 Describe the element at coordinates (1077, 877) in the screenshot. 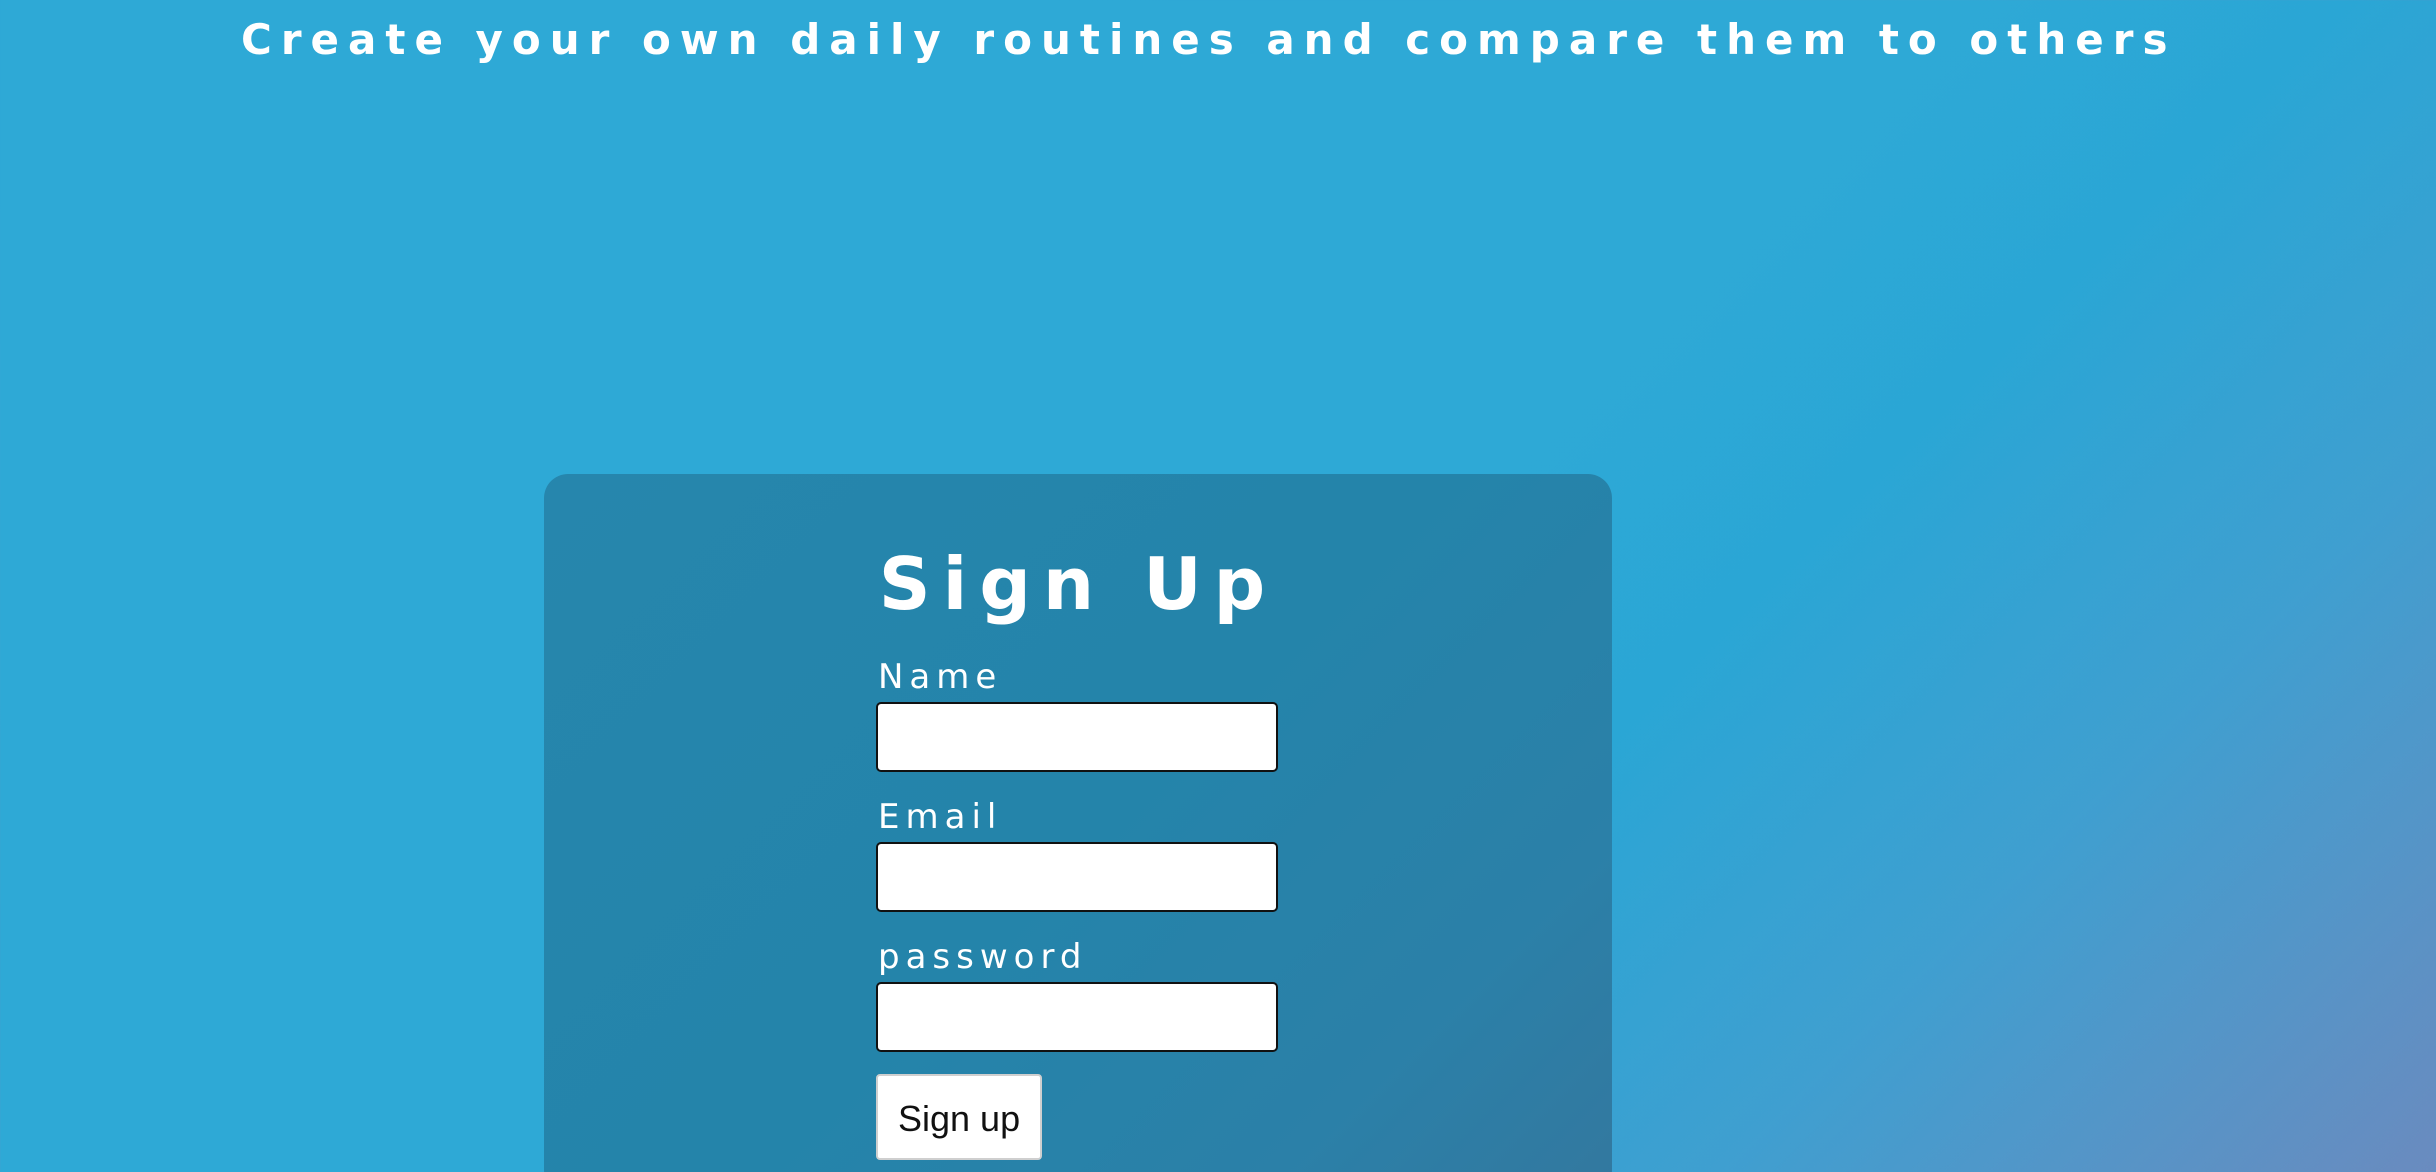

I see `email-input` at that location.